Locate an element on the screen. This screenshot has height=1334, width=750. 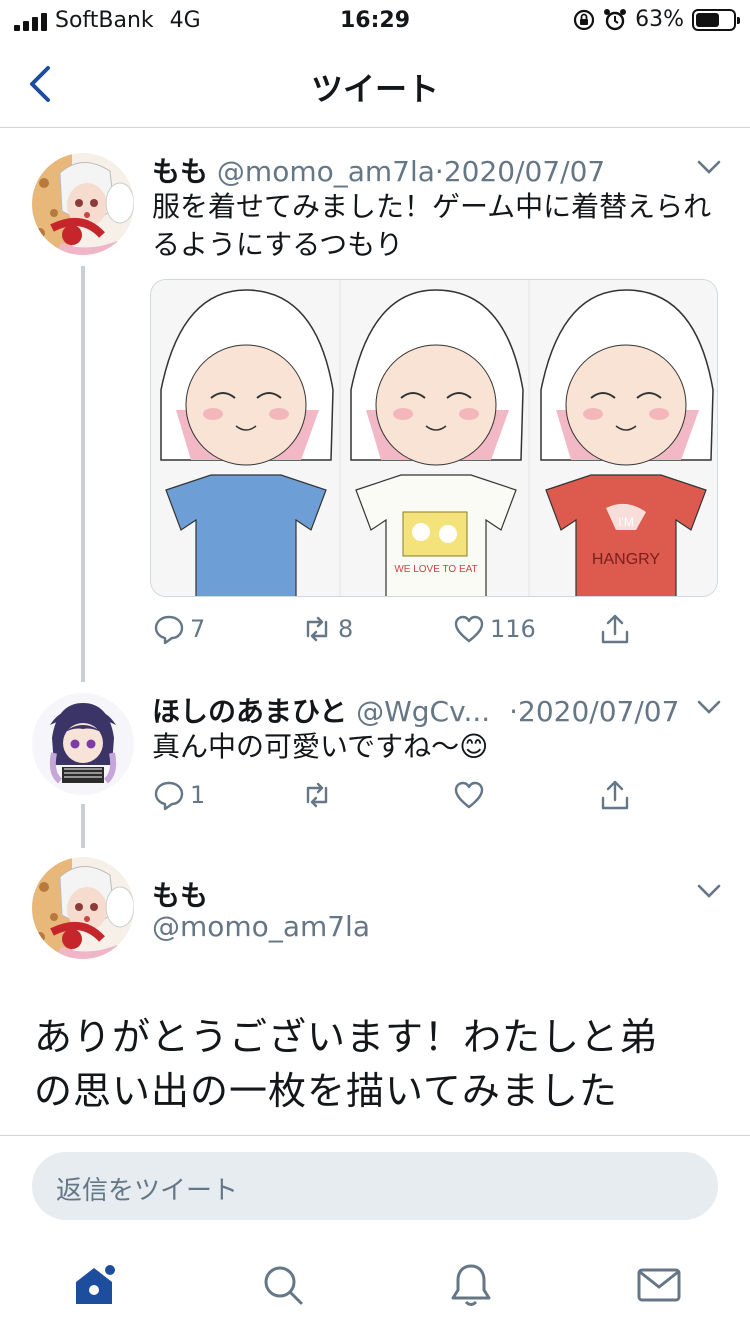
tweet-actions: 7 8 116 is located at coordinates (392, 632).